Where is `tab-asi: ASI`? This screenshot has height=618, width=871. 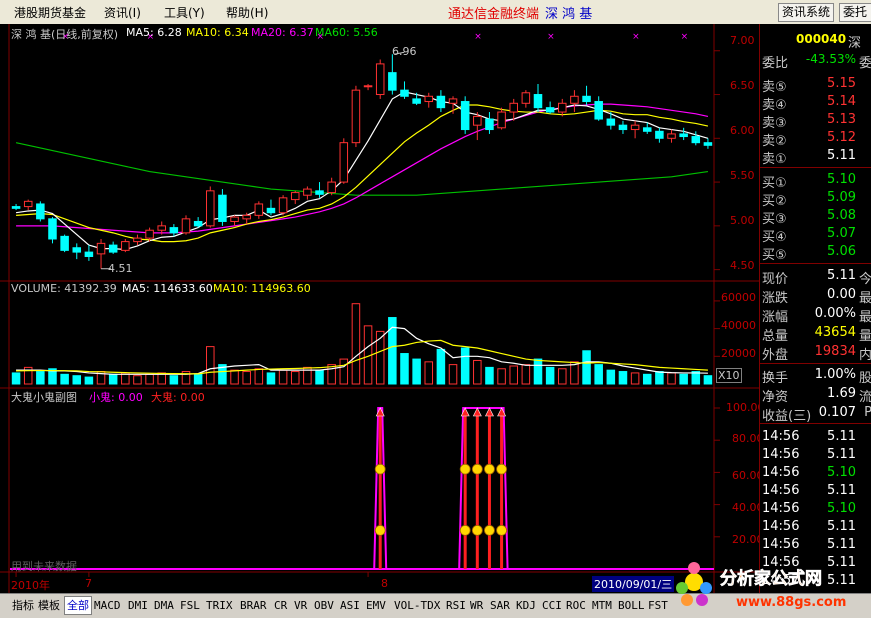
tab-asi: ASI is located at coordinates (350, 605).